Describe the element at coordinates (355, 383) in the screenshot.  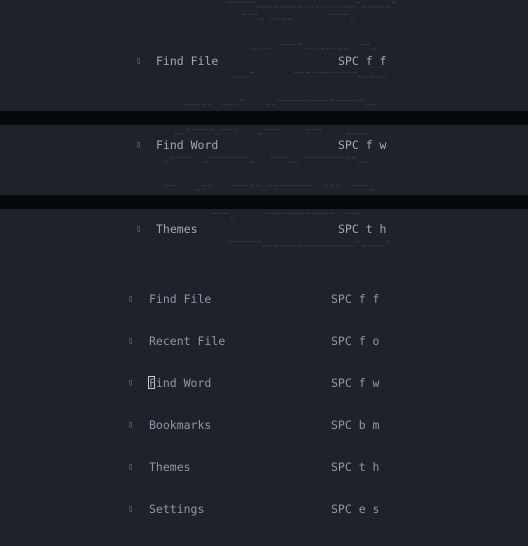
I see `menu-item-shortcut: SPC f w` at that location.